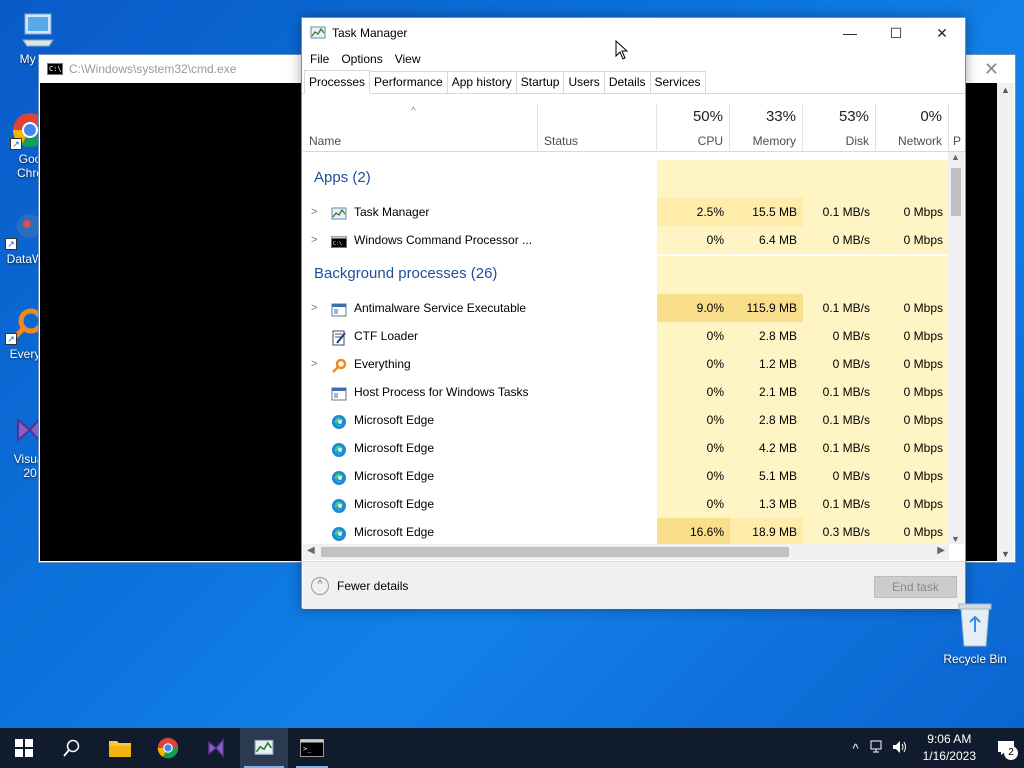 This screenshot has width=1024, height=768. I want to click on column-header-disk: 53% Disk, so click(839, 128).